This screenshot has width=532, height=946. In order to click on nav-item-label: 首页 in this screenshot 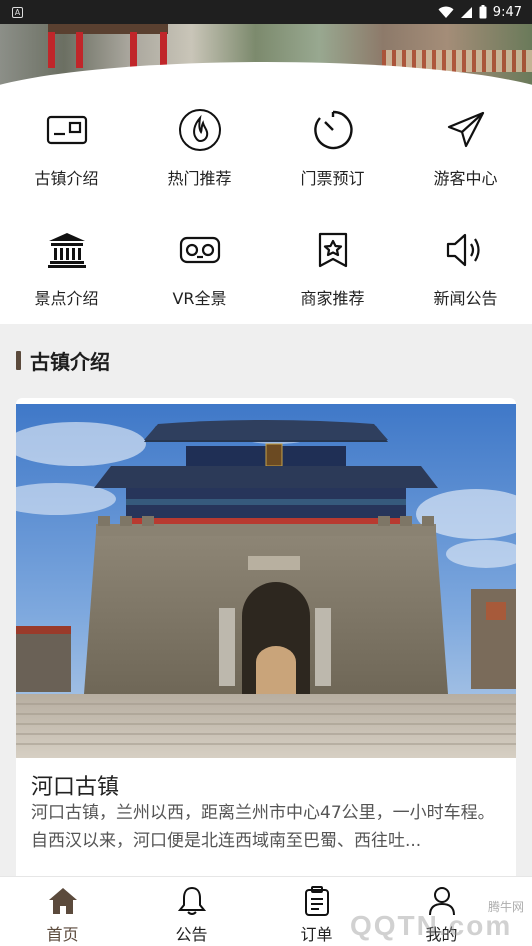, I will do `click(62, 934)`.